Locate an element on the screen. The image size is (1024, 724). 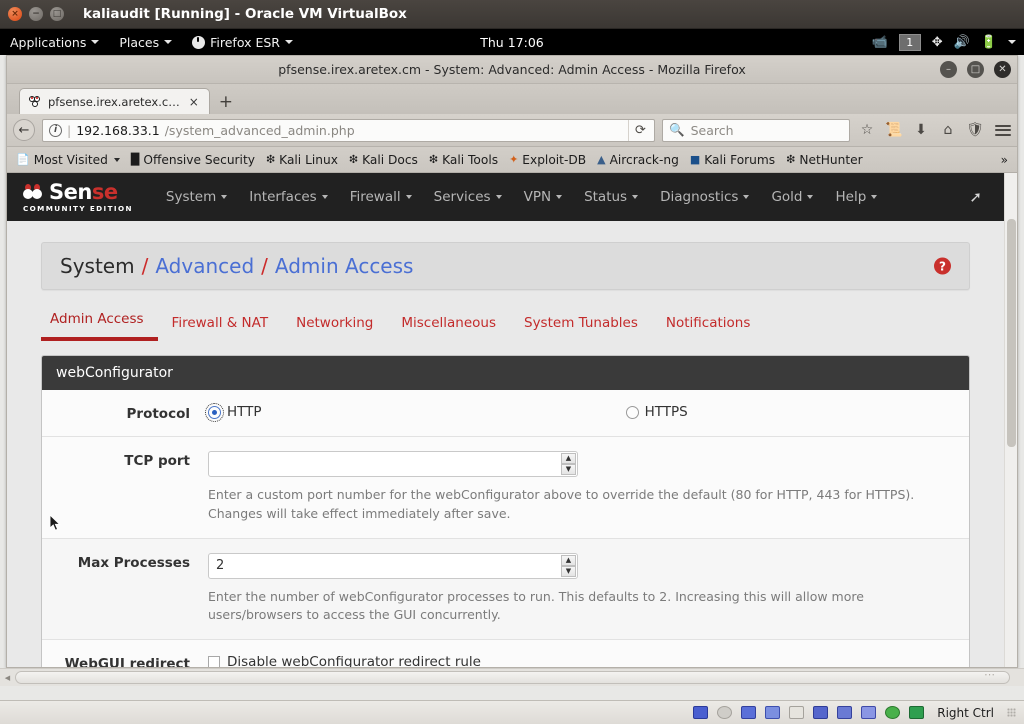
new-tab-button: + is located at coordinates (226, 102).